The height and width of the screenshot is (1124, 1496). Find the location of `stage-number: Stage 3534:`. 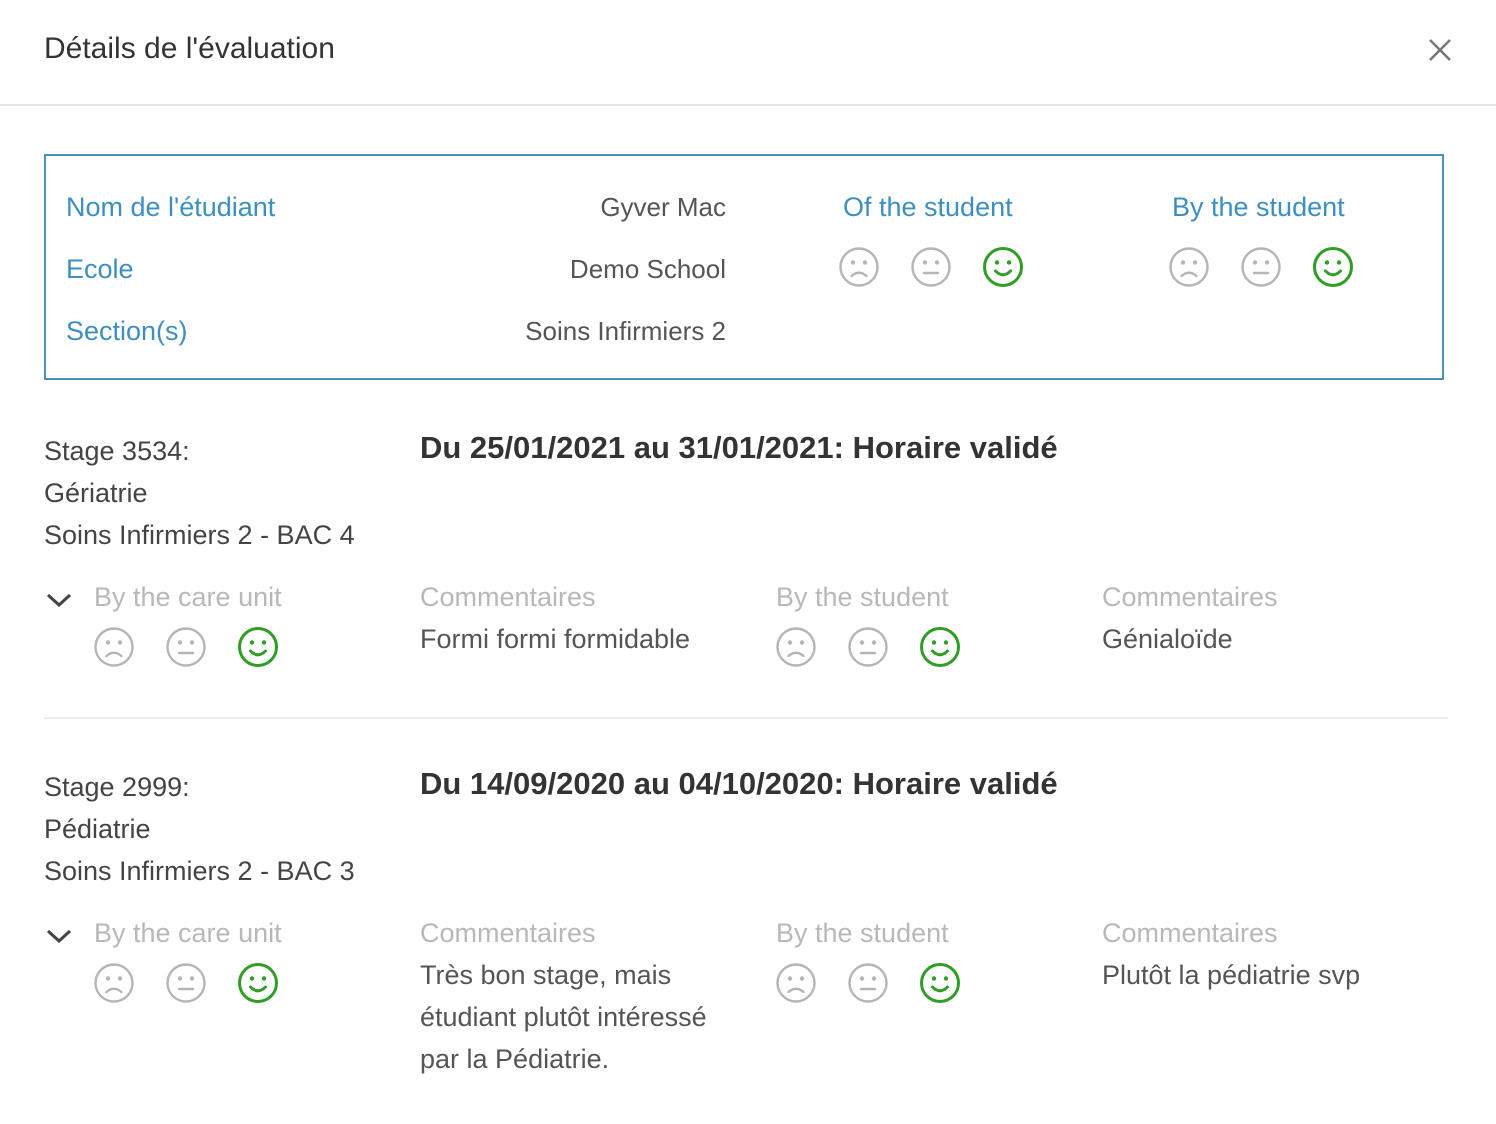

stage-number: Stage 3534: is located at coordinates (117, 451).